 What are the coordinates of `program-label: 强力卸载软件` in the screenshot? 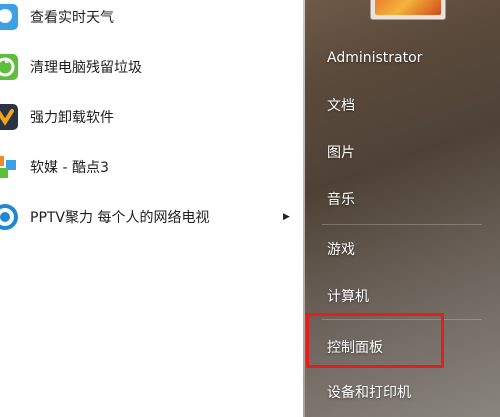 It's located at (72, 118).